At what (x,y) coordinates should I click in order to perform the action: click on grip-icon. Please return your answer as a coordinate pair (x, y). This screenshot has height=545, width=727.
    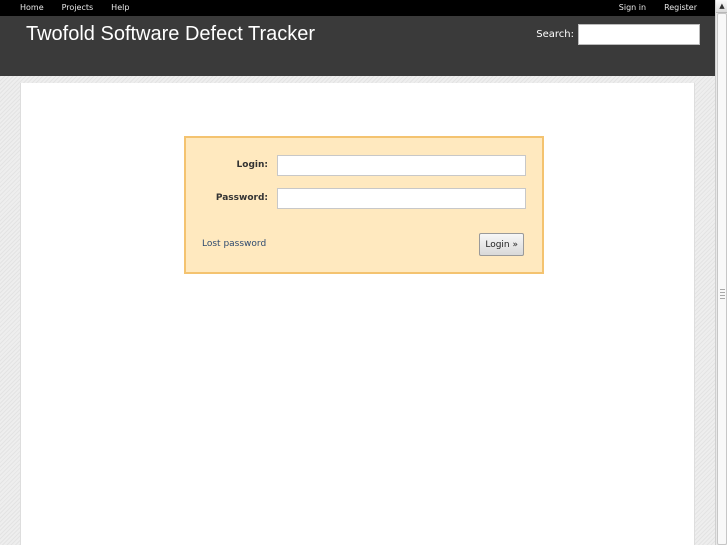
    Looking at the image, I should click on (722, 294).